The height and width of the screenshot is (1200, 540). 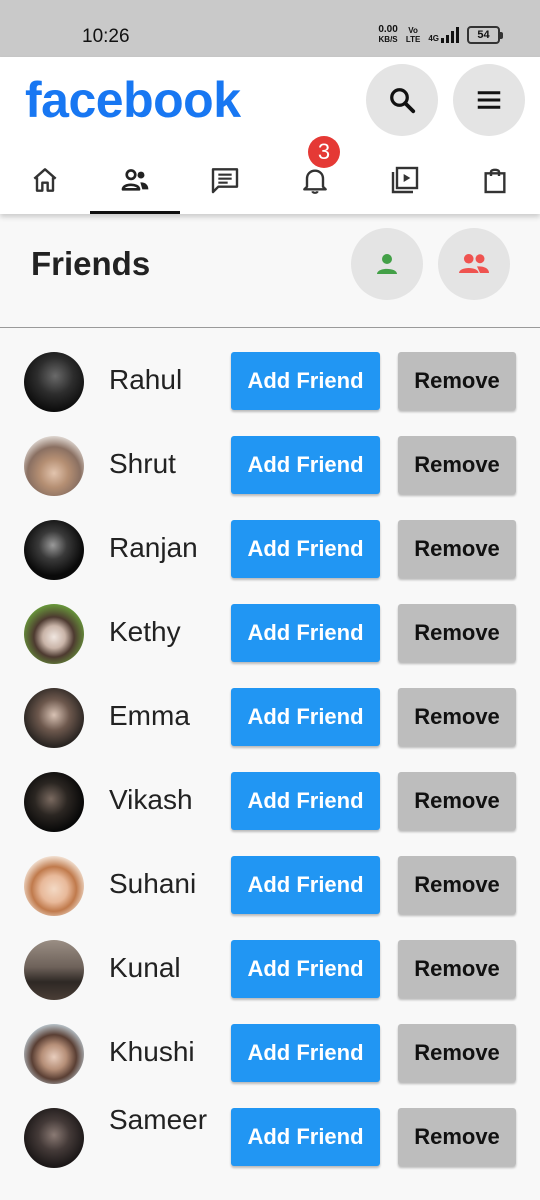 I want to click on menu-button, so click(x=489, y=100).